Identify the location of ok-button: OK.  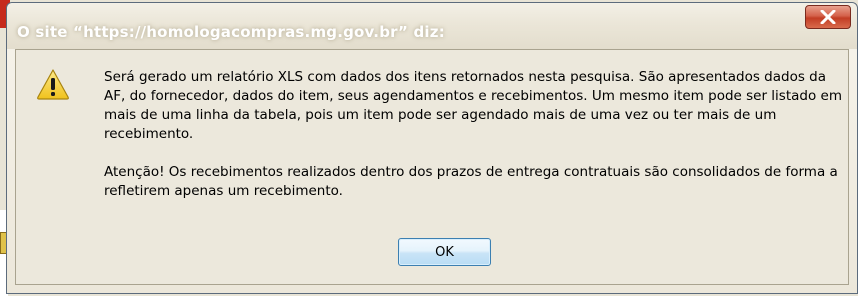
(444, 252).